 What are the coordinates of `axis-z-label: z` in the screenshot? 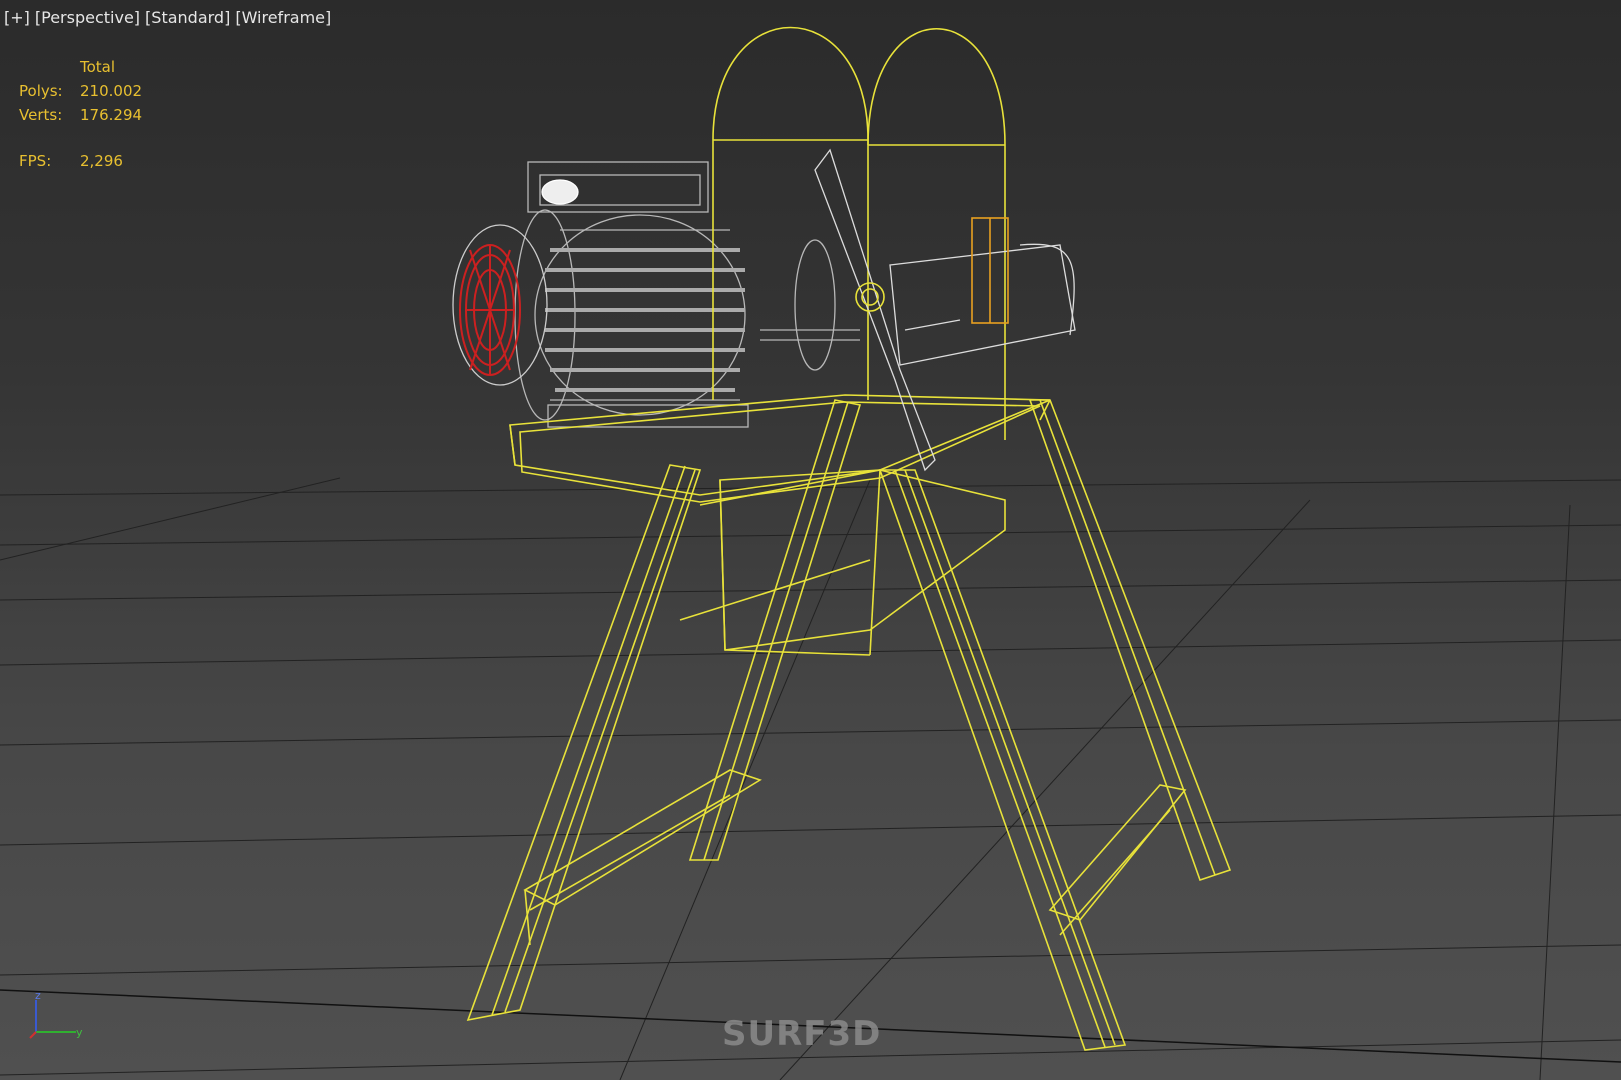 It's located at (38, 996).